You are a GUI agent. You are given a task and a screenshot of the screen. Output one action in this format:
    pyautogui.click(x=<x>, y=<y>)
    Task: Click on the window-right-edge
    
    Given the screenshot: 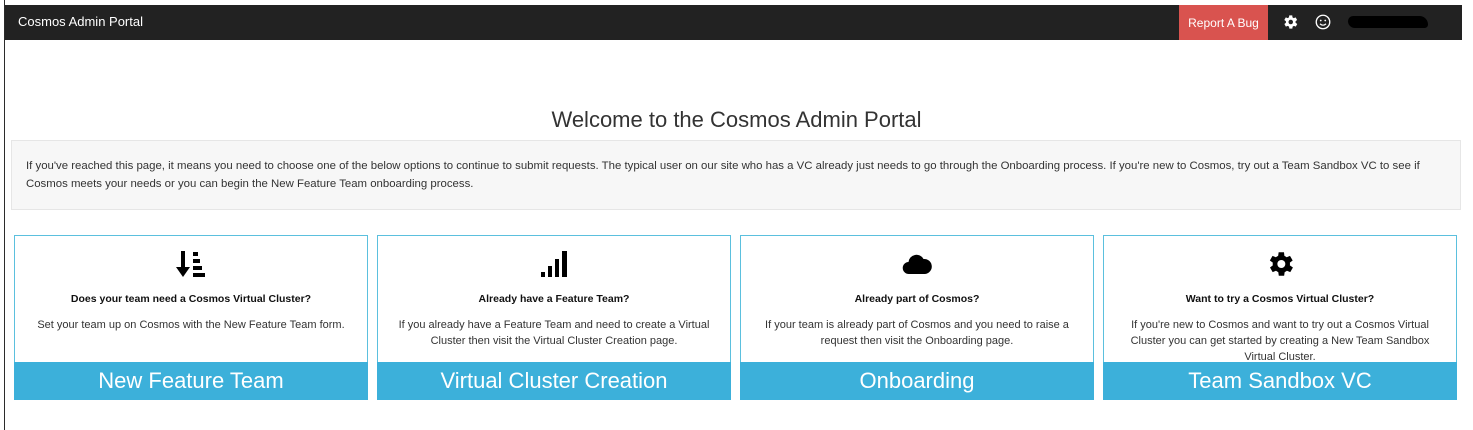 What is the action you would take?
    pyautogui.click(x=1470, y=215)
    